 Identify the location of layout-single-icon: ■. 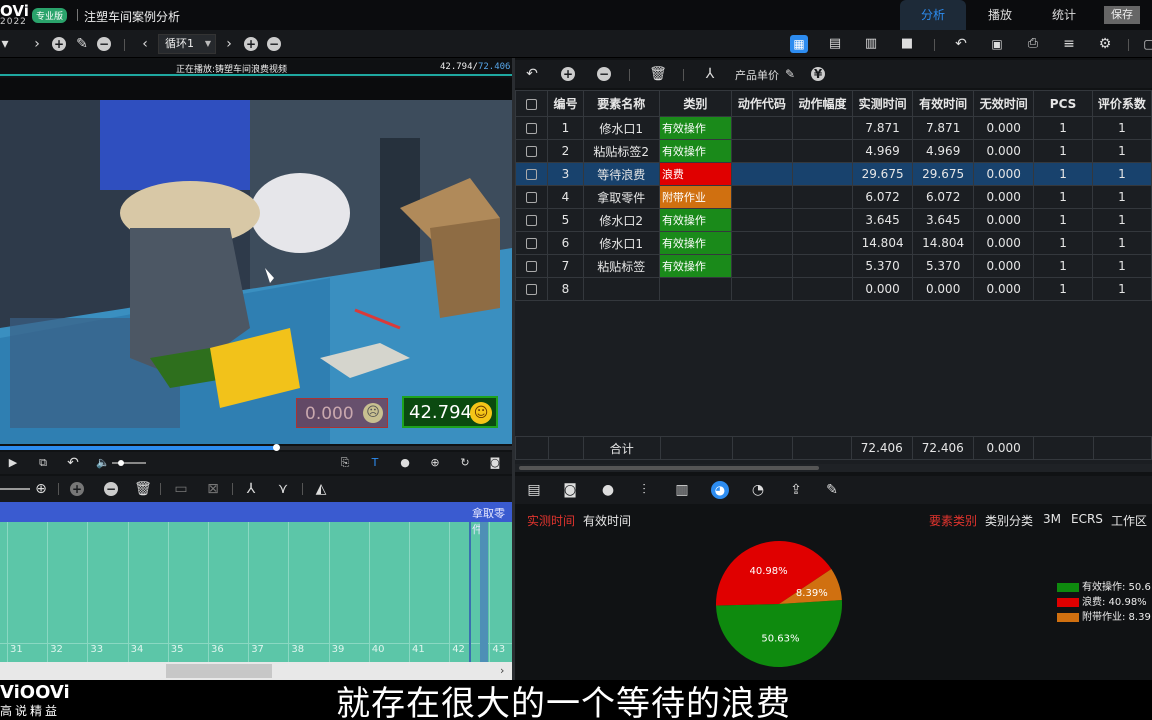
(907, 44).